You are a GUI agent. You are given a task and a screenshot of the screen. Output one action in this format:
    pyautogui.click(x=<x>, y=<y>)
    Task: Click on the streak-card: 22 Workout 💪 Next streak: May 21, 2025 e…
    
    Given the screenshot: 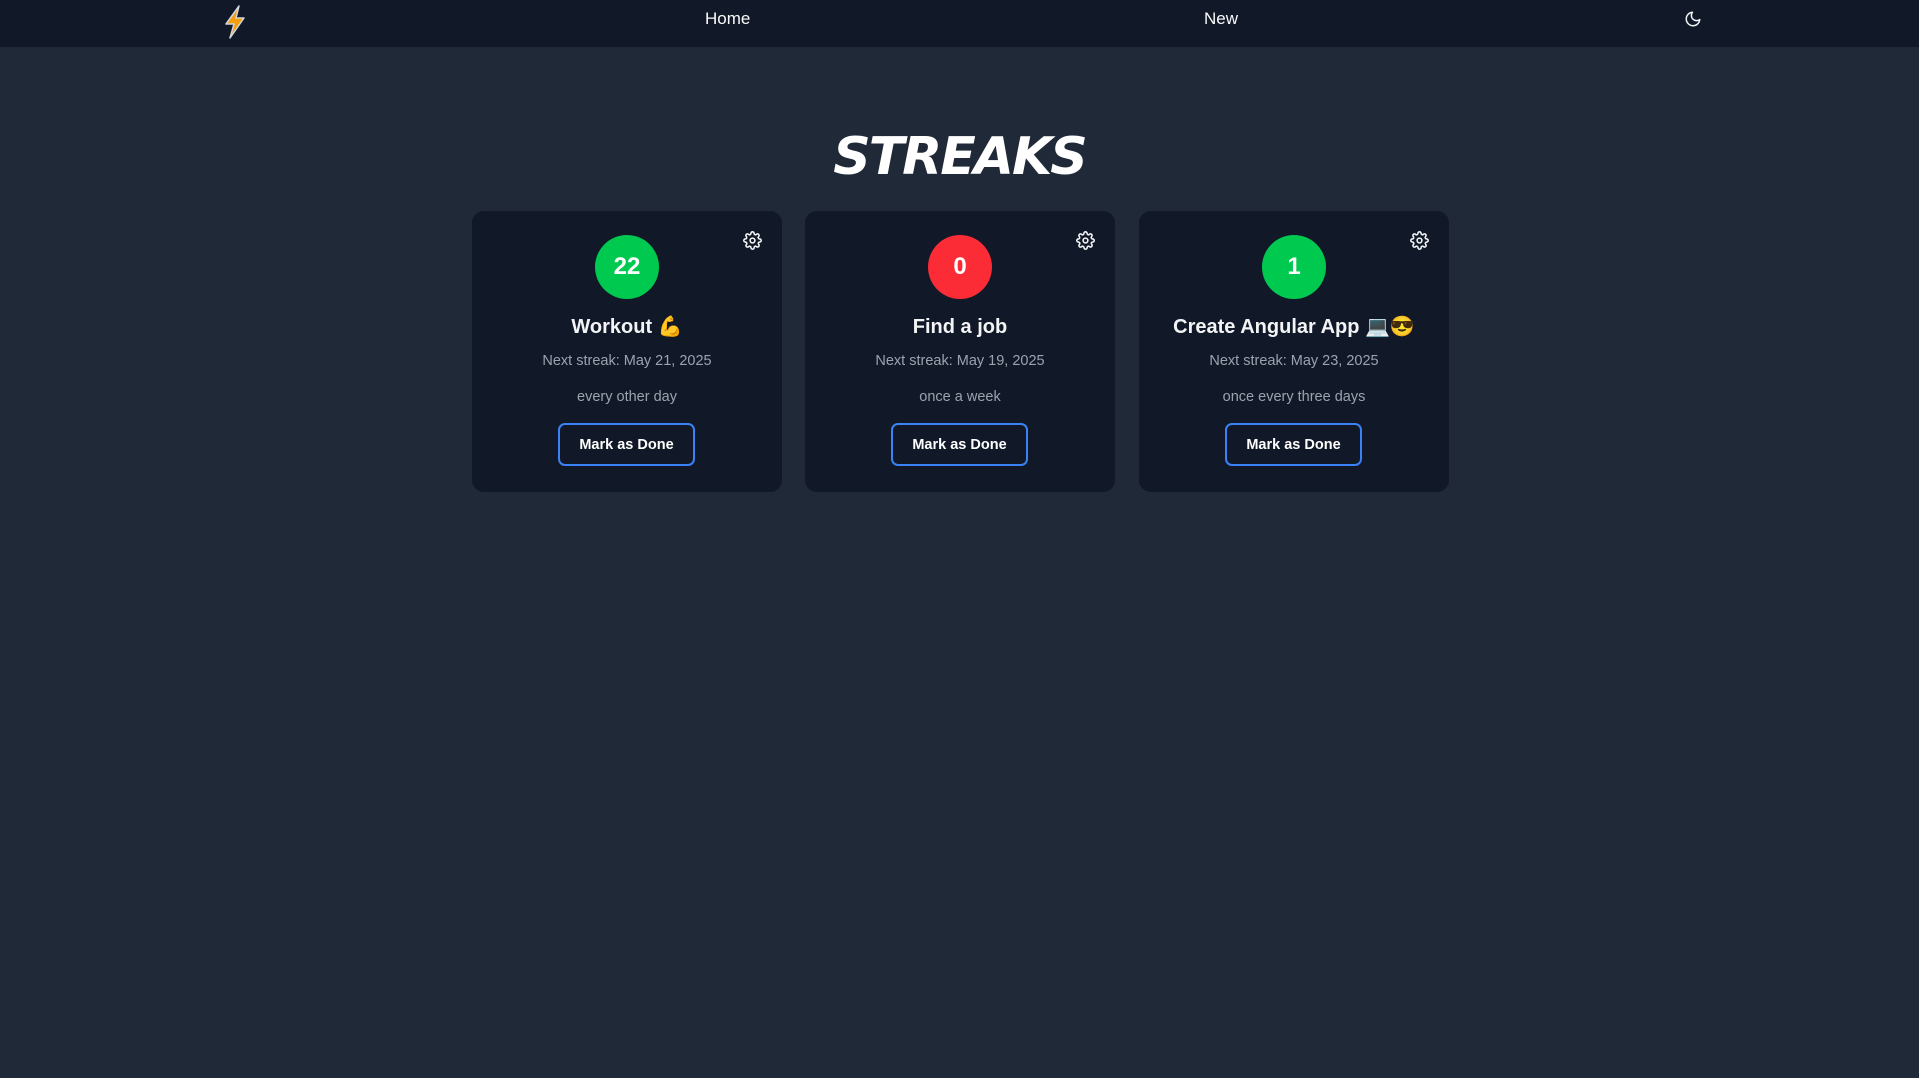 What is the action you would take?
    pyautogui.click(x=627, y=351)
    